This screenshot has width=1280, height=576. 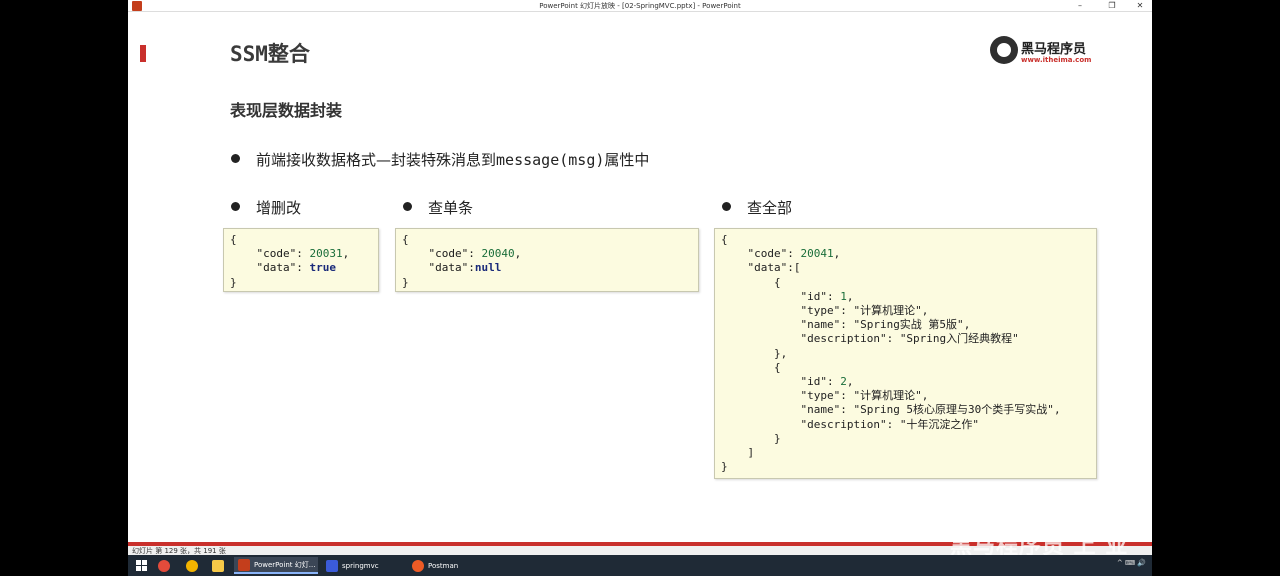 What do you see at coordinates (244, 564) in the screenshot?
I see `powerpoint-icon` at bounding box center [244, 564].